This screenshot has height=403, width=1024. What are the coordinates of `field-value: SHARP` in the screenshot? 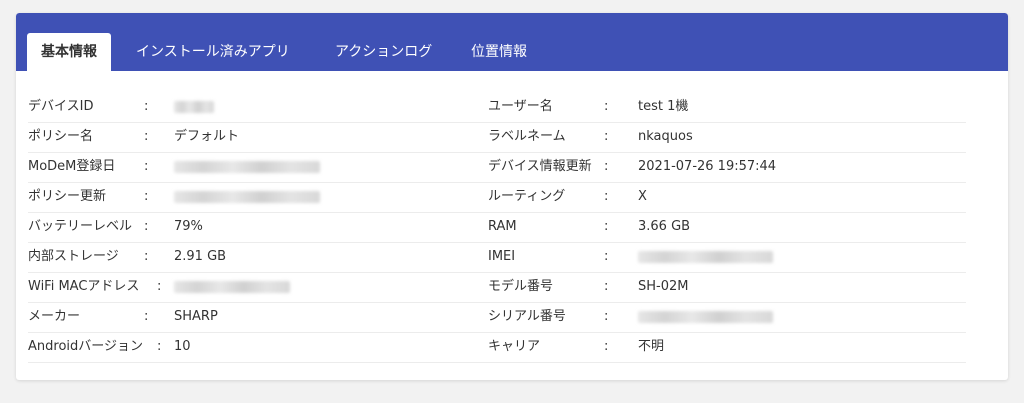 It's located at (196, 316).